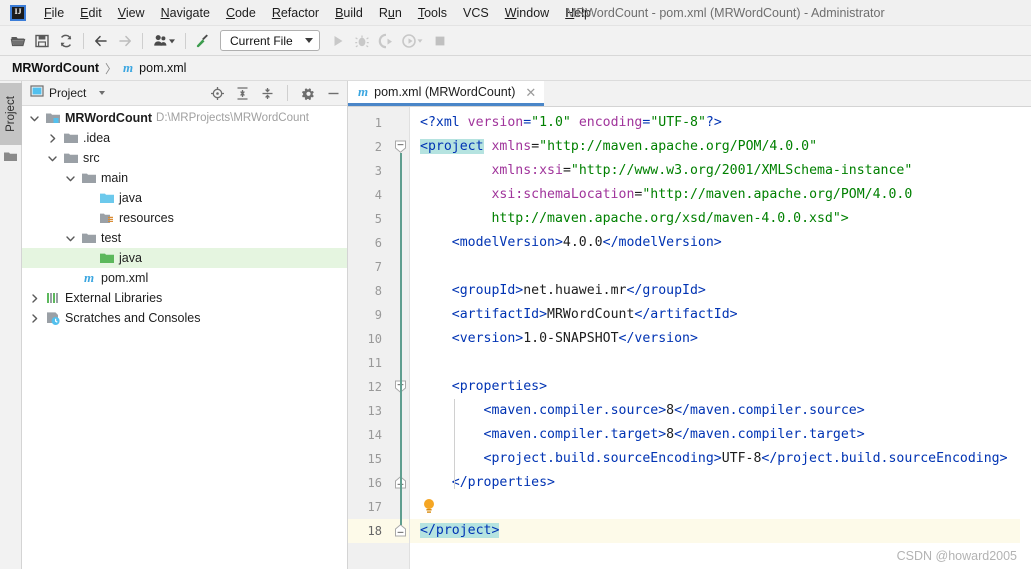  I want to click on code-line: <?xml version="1.0" encoding="UTF-8"?>, so click(715, 123).